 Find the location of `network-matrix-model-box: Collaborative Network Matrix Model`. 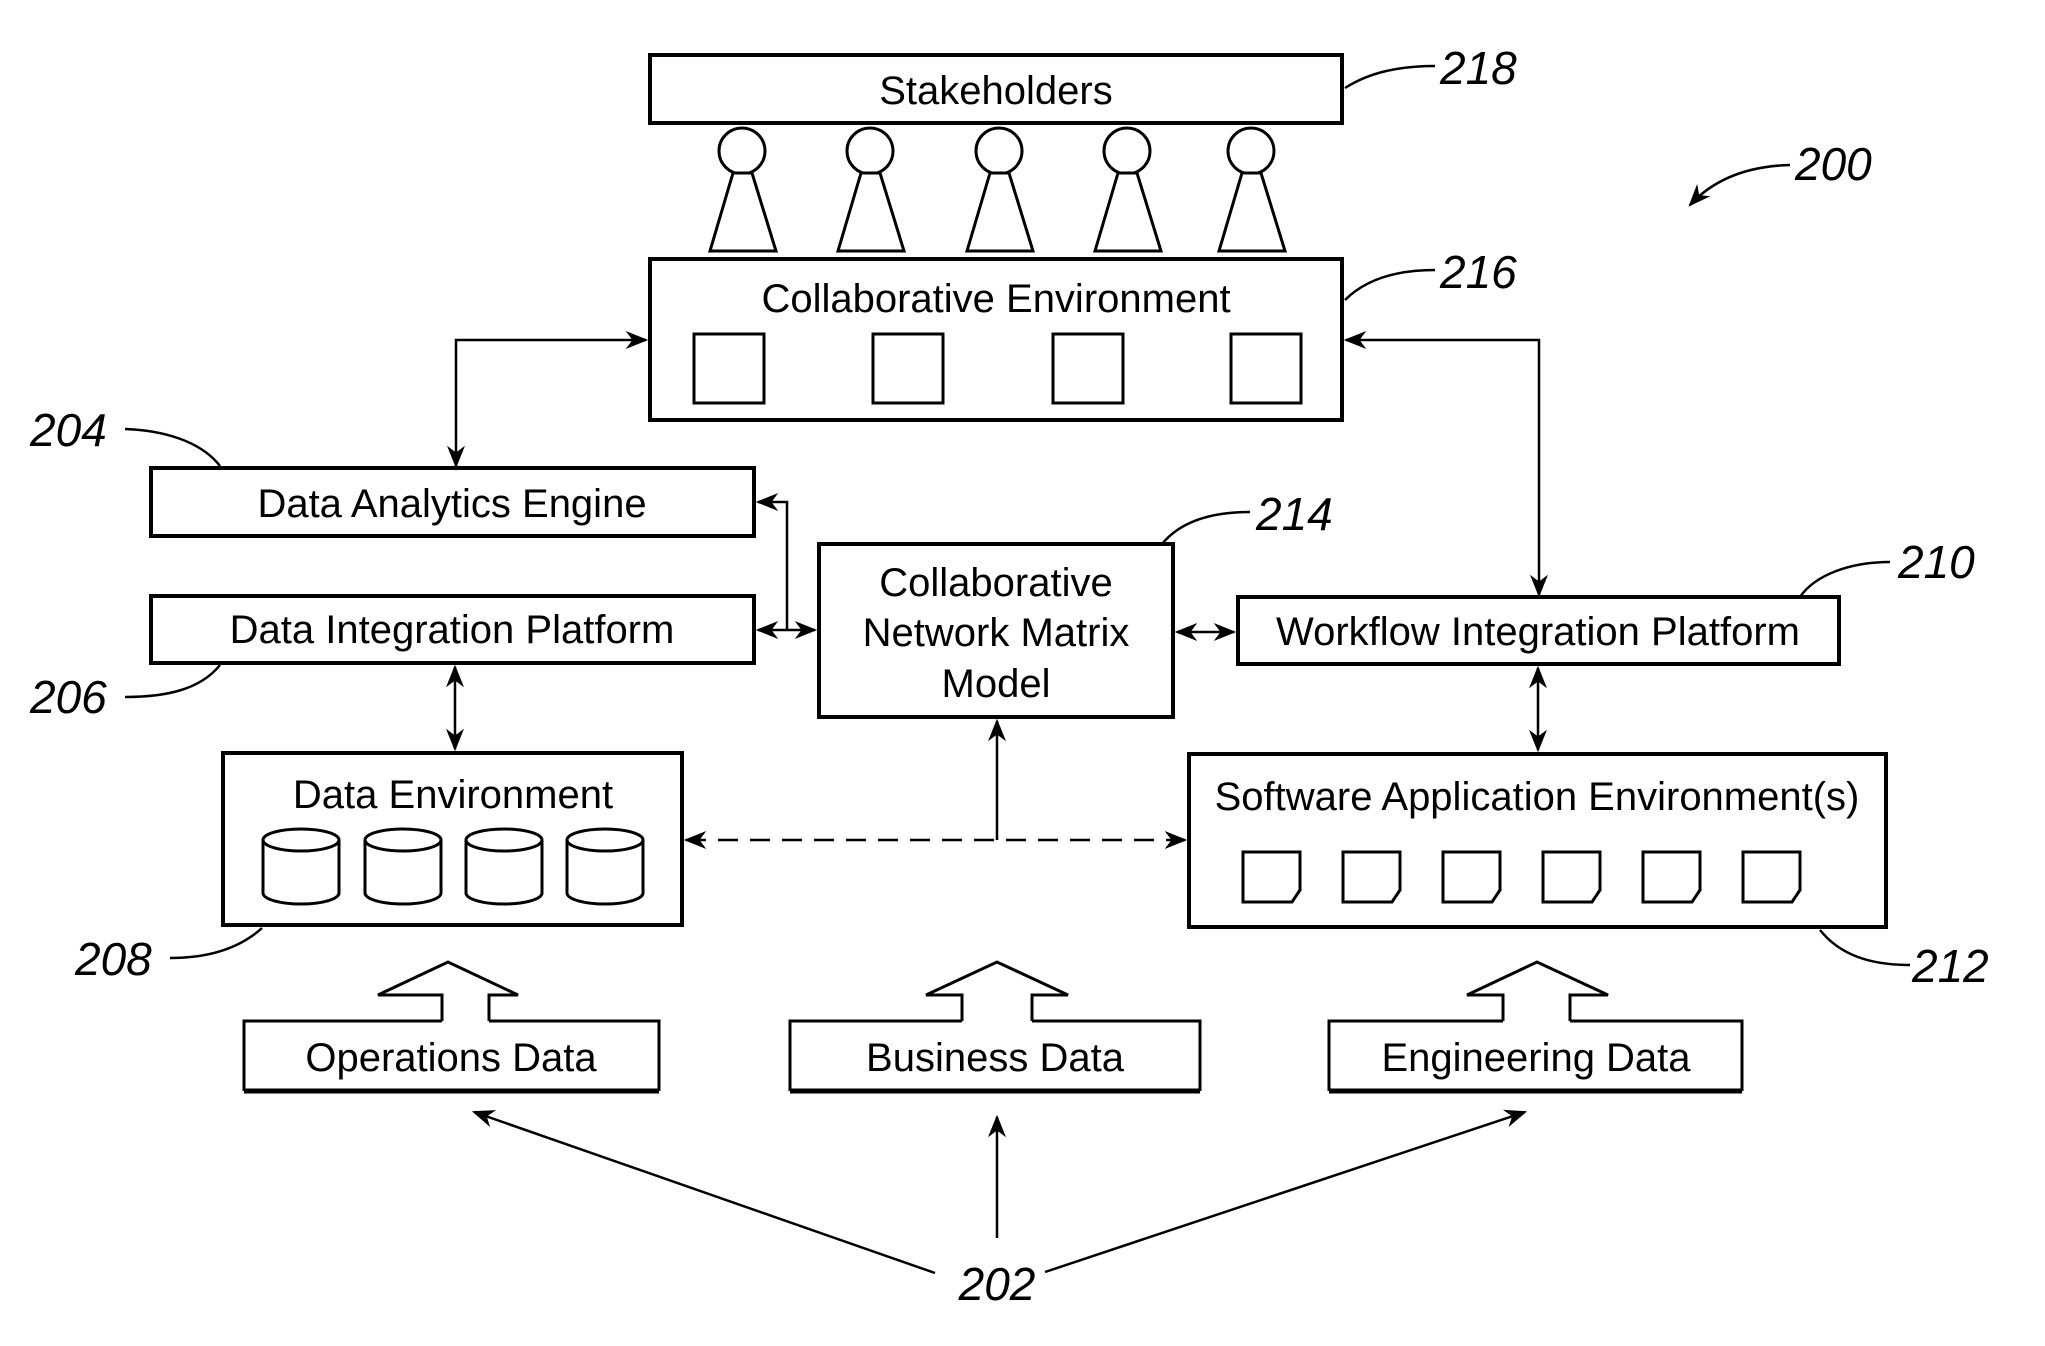

network-matrix-model-box: Collaborative Network Matrix Model is located at coordinates (996, 630).